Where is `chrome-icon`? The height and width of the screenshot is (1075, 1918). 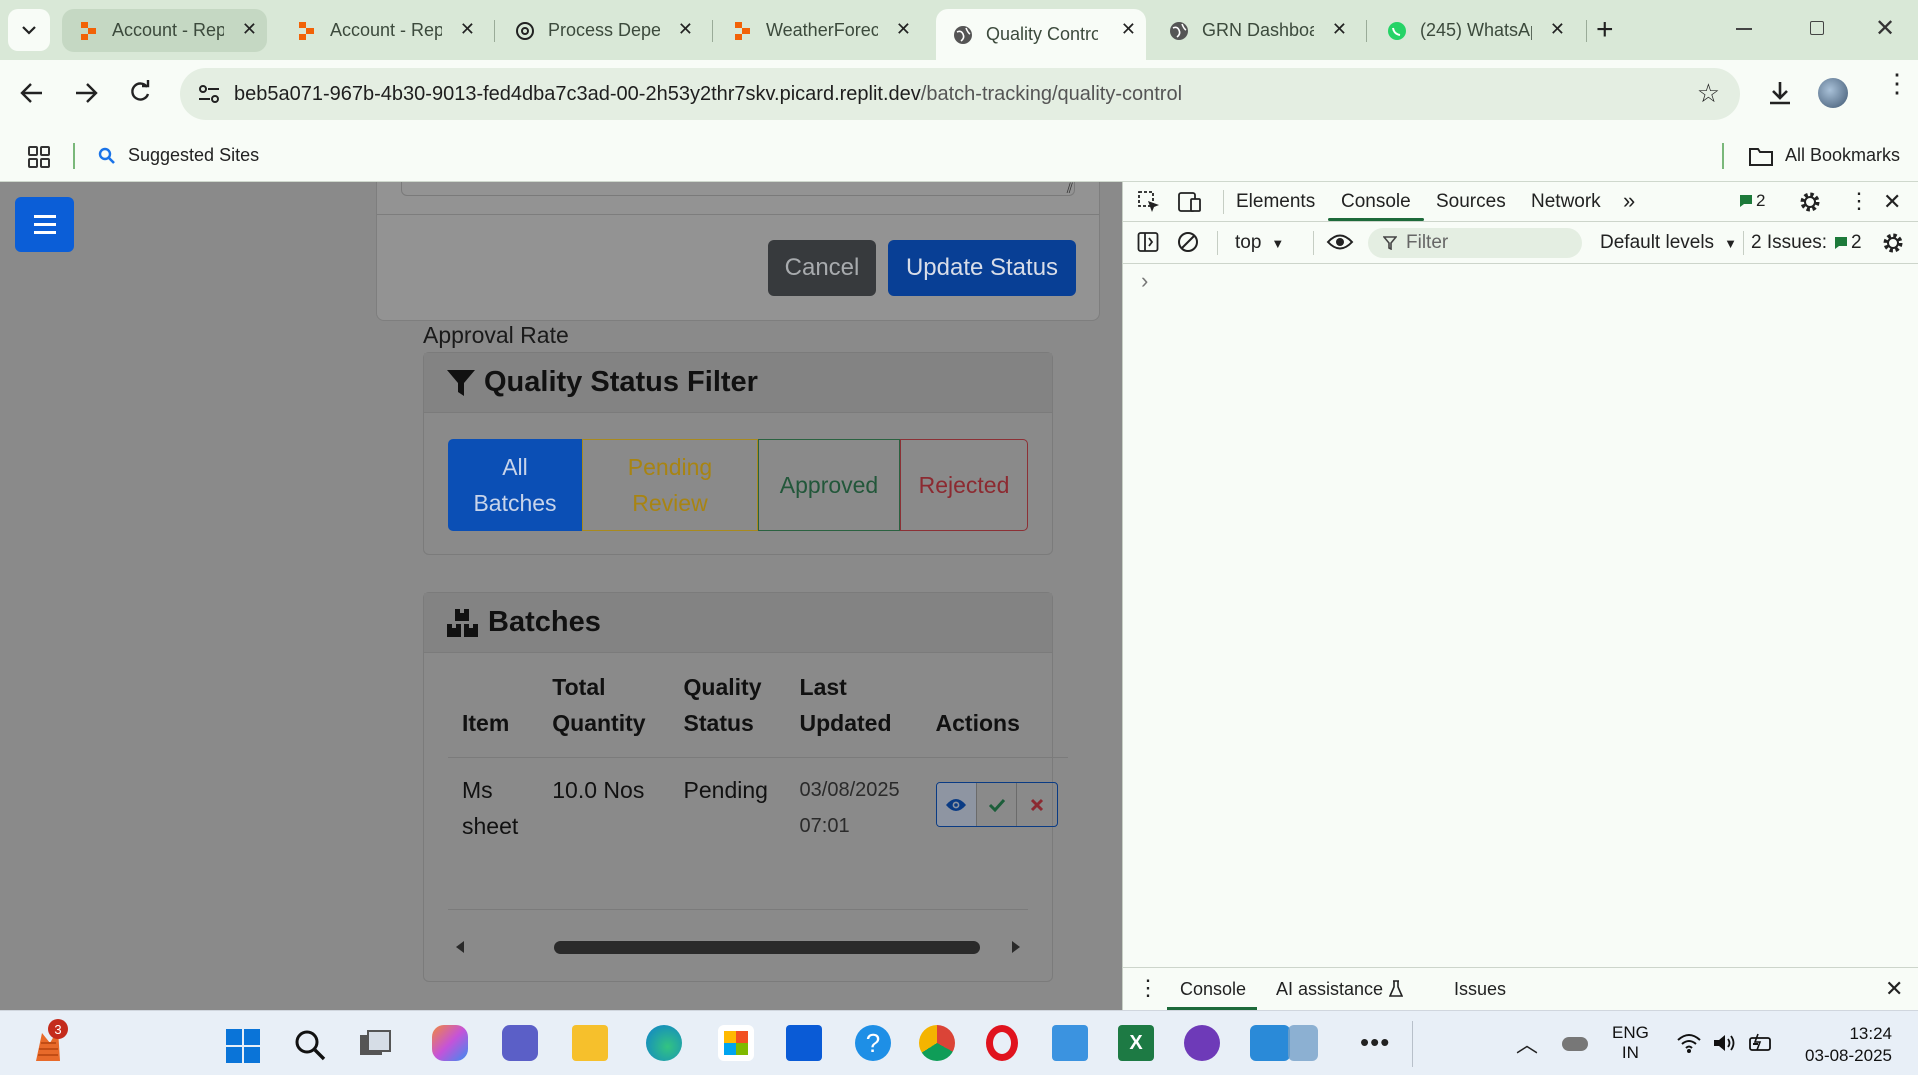 chrome-icon is located at coordinates (937, 1043).